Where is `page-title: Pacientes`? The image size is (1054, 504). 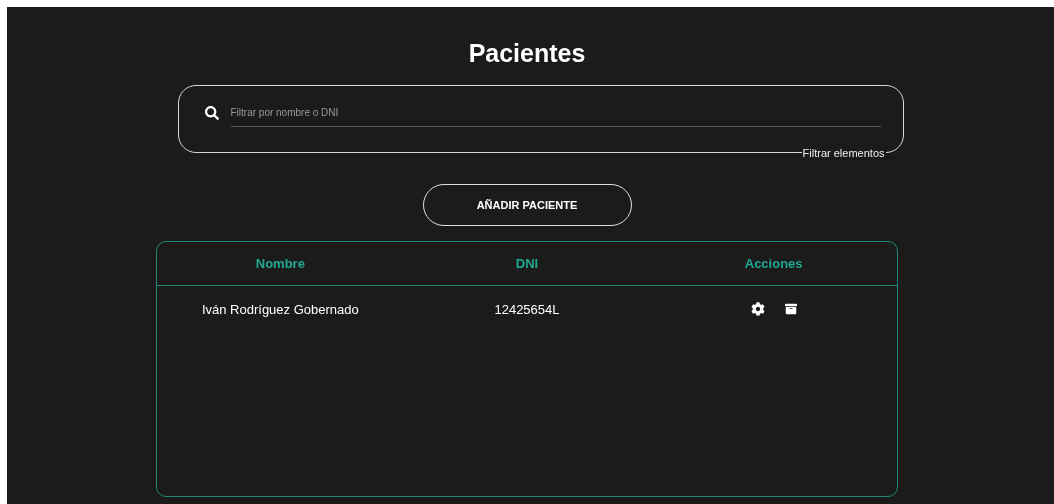 page-title: Pacientes is located at coordinates (527, 53).